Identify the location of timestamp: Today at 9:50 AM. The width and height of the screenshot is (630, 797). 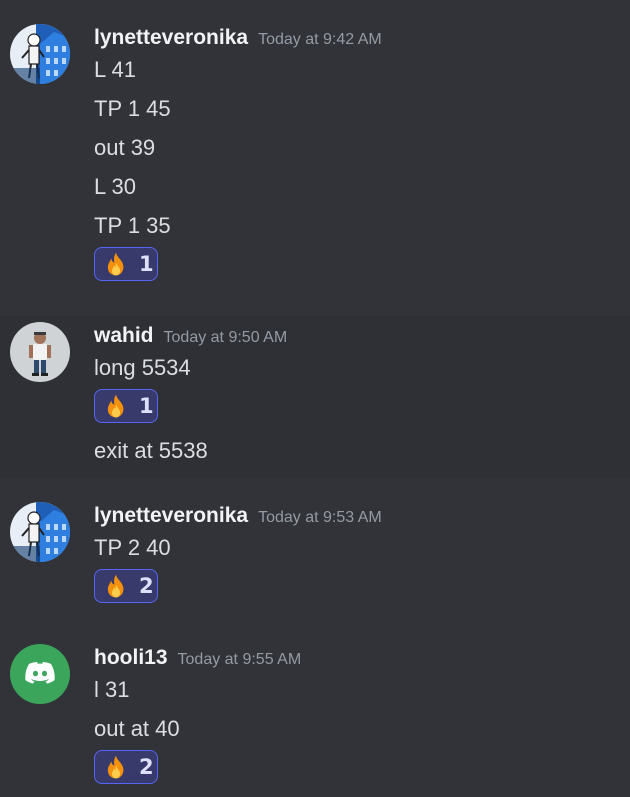
(225, 337).